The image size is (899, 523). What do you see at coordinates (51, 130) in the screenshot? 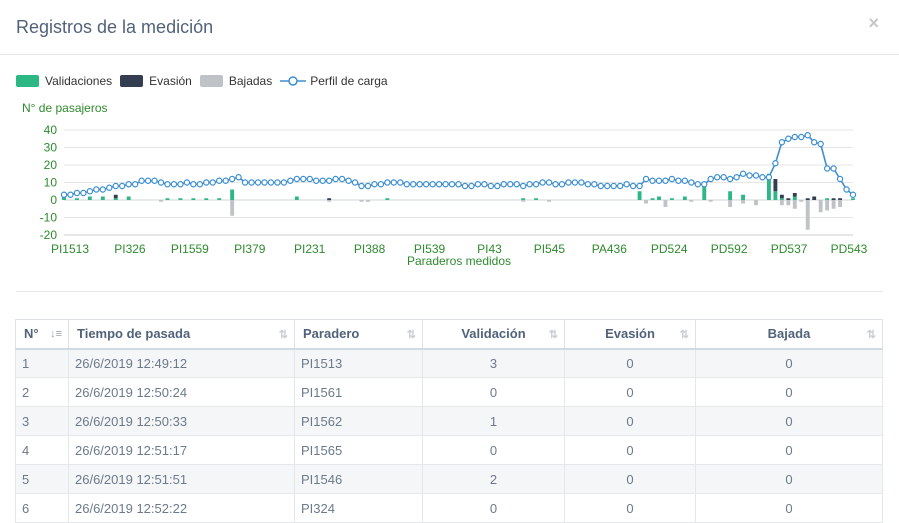
I see `y-tick-label: 40` at bounding box center [51, 130].